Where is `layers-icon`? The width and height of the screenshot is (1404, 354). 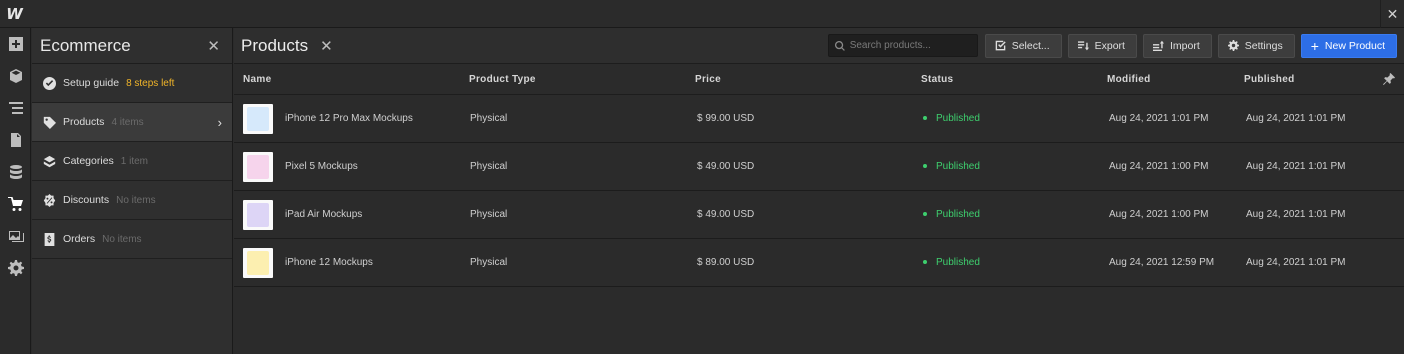 layers-icon is located at coordinates (49, 161).